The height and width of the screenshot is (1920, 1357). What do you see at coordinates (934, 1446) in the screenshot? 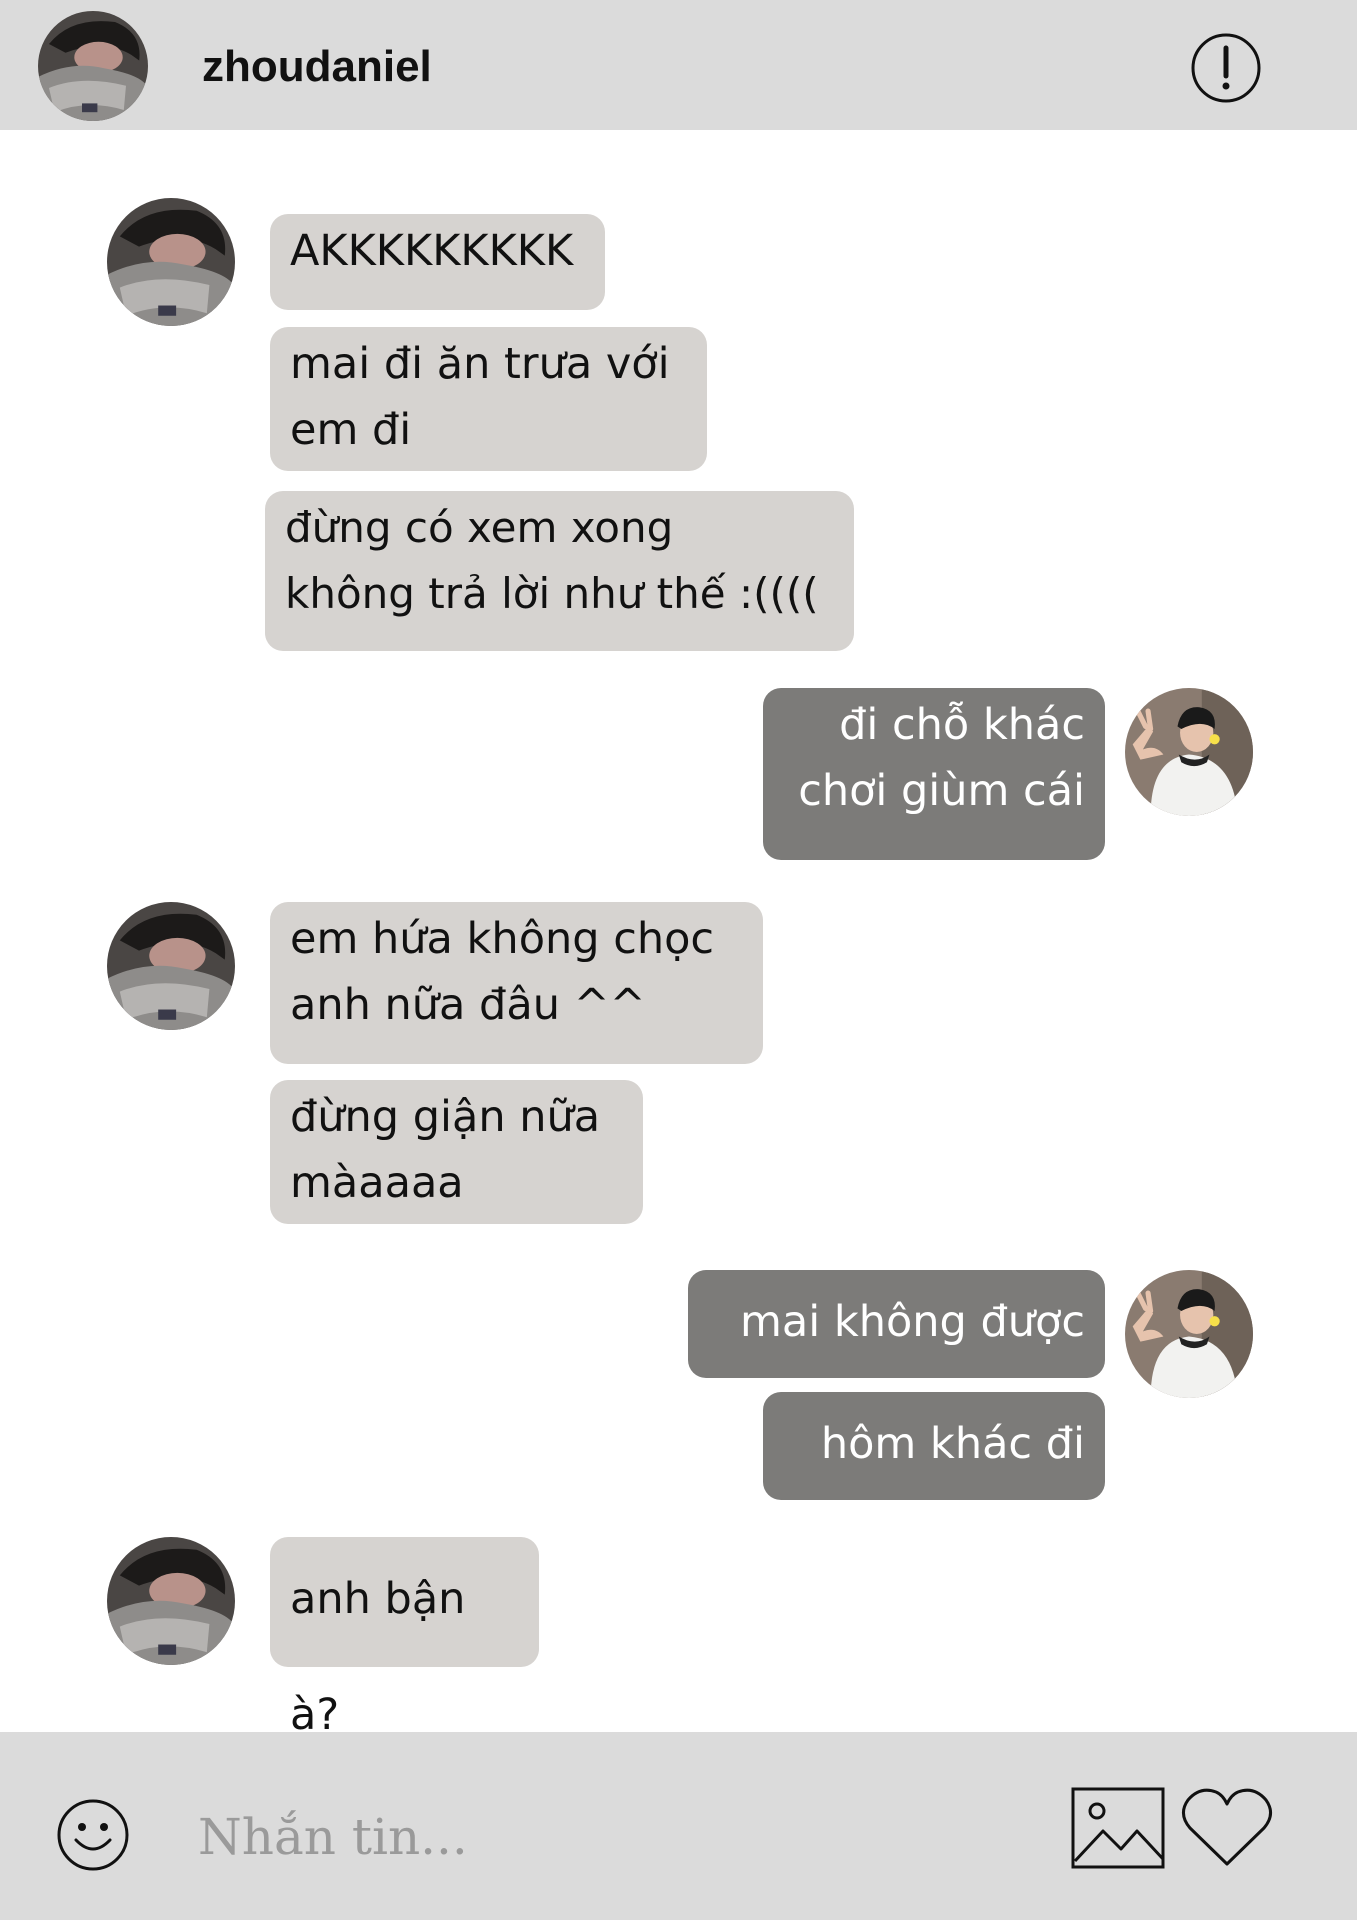
I see `outgoing-message: hôm khác đi` at bounding box center [934, 1446].